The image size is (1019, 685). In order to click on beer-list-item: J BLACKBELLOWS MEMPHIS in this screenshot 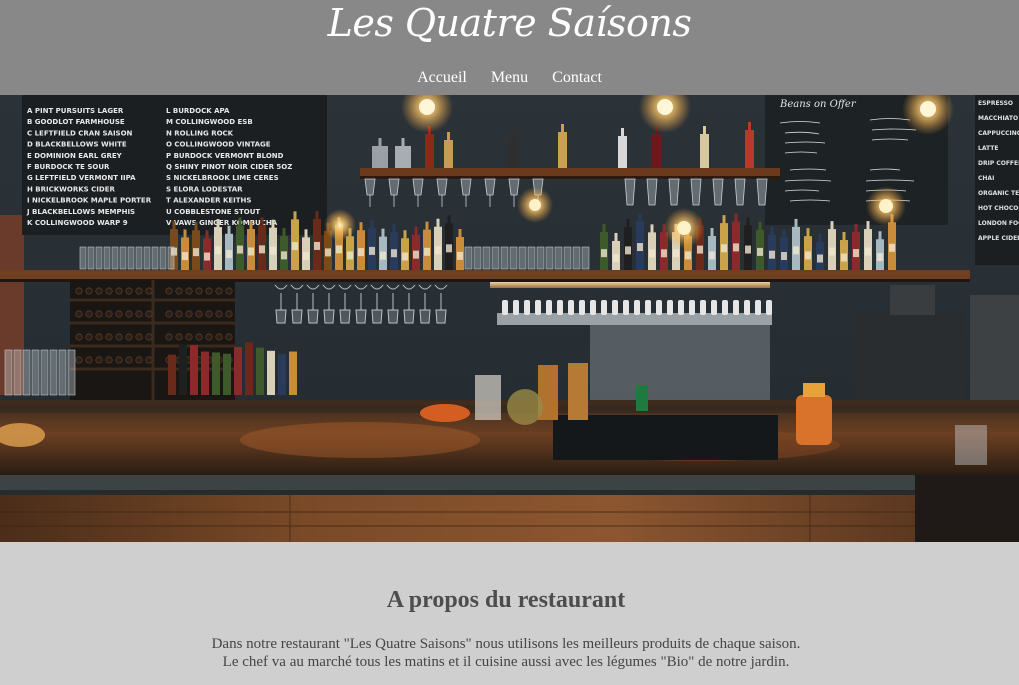, I will do `click(80, 212)`.